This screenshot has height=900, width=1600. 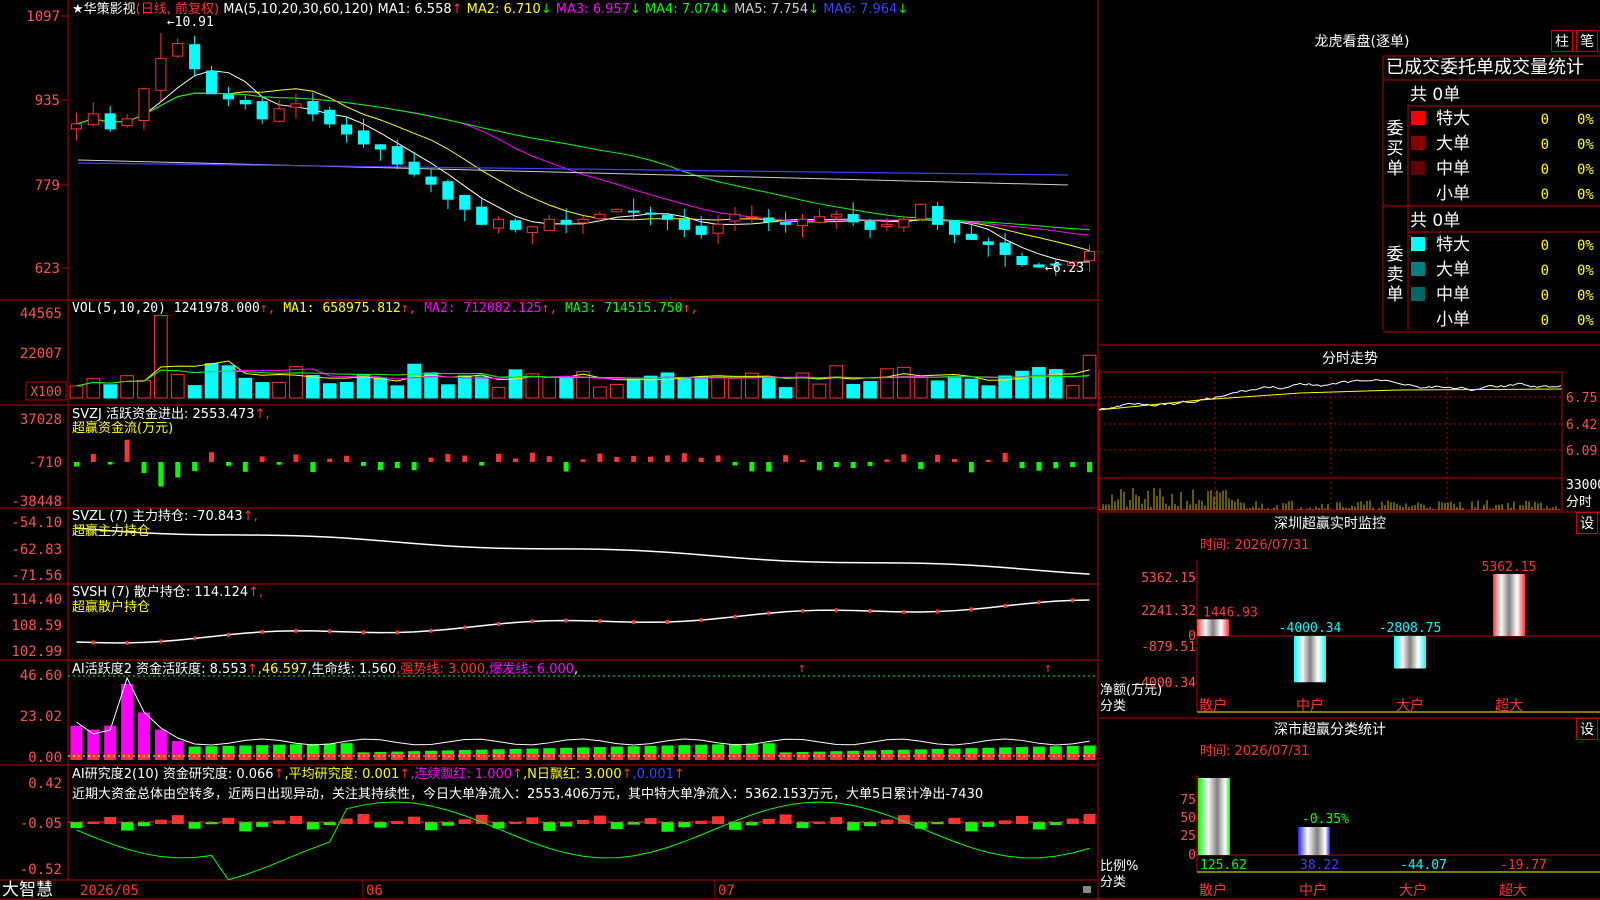 What do you see at coordinates (341, 774) in the screenshot?
I see `ai2-header-part: ,平均研究度: 0.001` at bounding box center [341, 774].